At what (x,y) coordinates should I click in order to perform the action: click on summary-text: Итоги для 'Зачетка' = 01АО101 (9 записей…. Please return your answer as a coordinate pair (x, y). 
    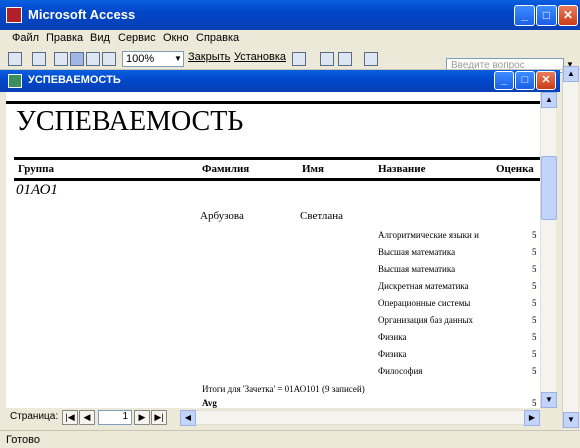
    Looking at the image, I should click on (283, 389).